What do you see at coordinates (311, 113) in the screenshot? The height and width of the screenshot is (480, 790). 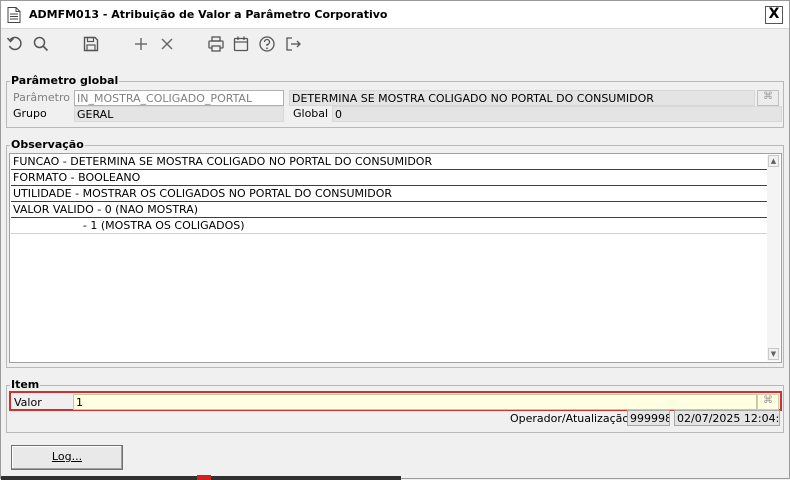 I see `global-label: Global` at bounding box center [311, 113].